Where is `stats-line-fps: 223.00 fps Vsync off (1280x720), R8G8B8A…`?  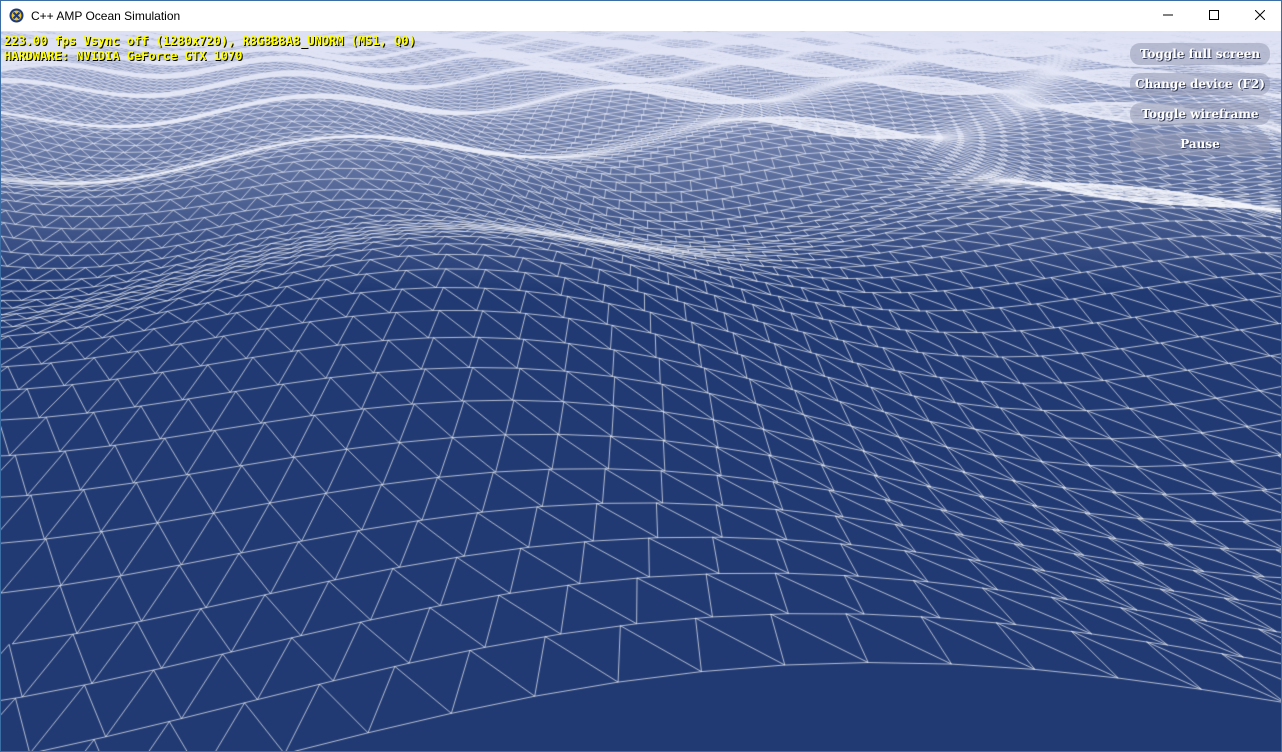 stats-line-fps: 223.00 fps Vsync off (1280x720), R8G8B8A… is located at coordinates (210, 41).